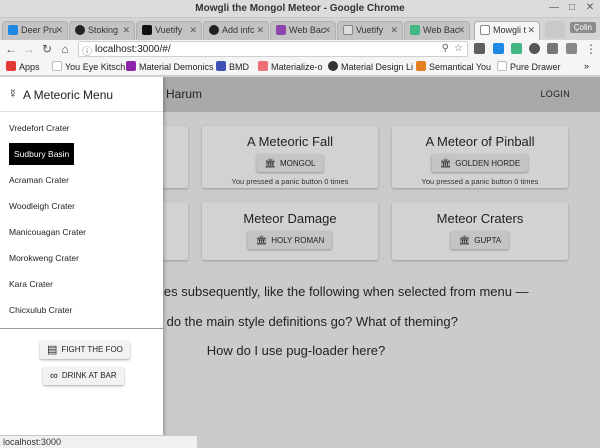 Image resolution: width=600 pixels, height=448 pixels. What do you see at coordinates (421, 66) in the screenshot?
I see `semantic-icon` at bounding box center [421, 66].